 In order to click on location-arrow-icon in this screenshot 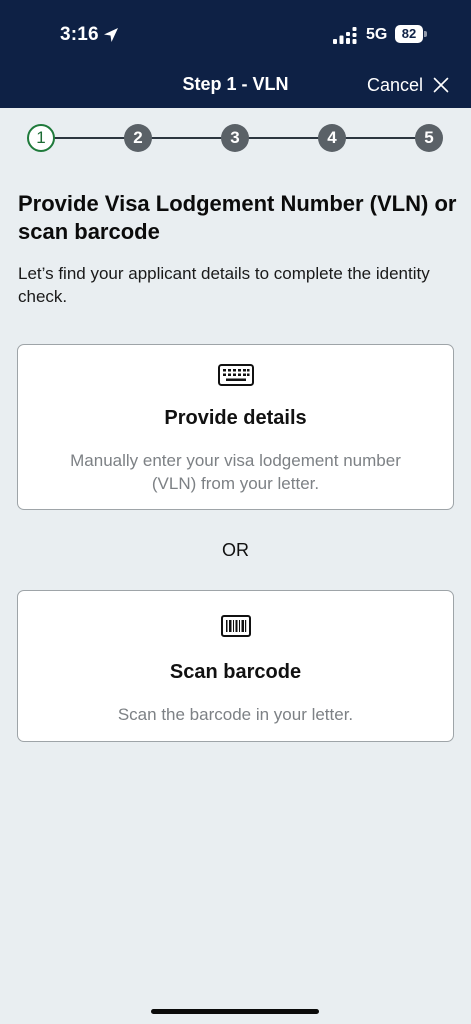, I will do `click(111, 35)`.